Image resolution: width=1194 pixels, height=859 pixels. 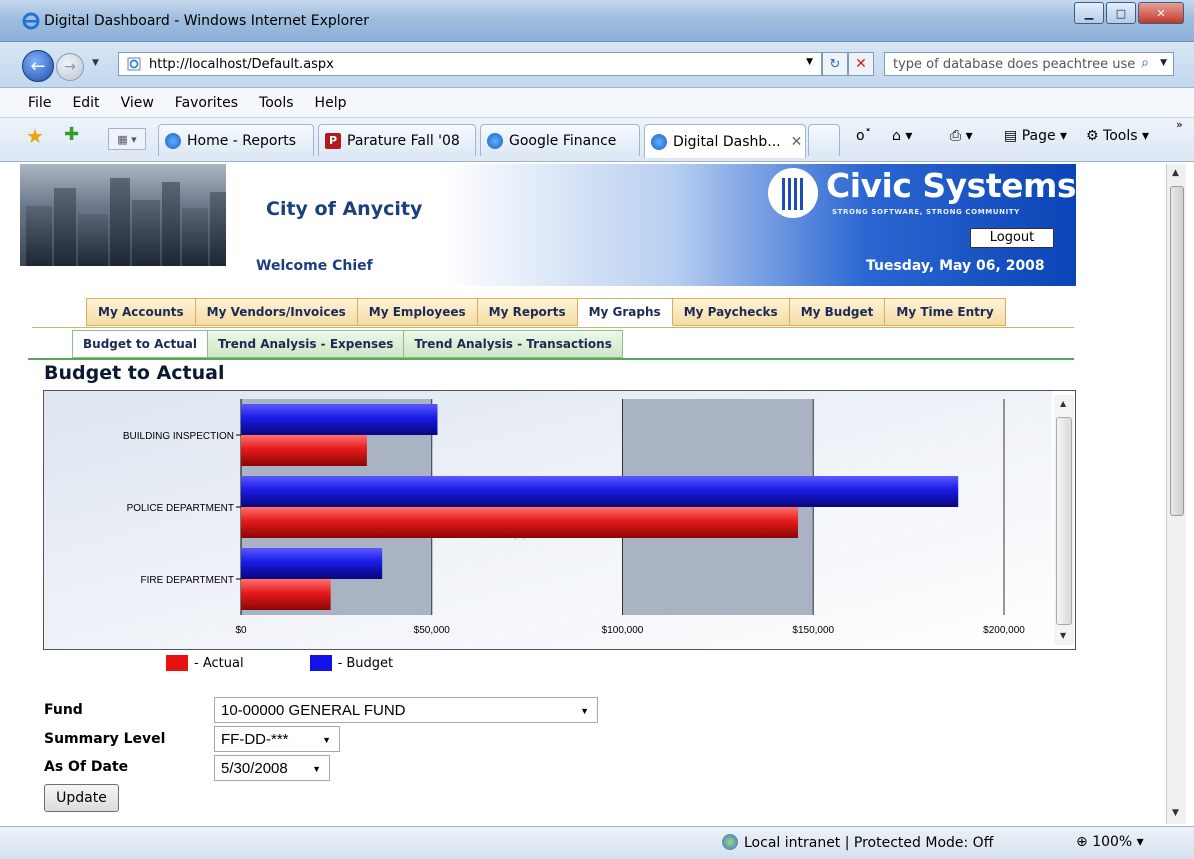 I want to click on page-menu-label: Page, so click(x=1038, y=136).